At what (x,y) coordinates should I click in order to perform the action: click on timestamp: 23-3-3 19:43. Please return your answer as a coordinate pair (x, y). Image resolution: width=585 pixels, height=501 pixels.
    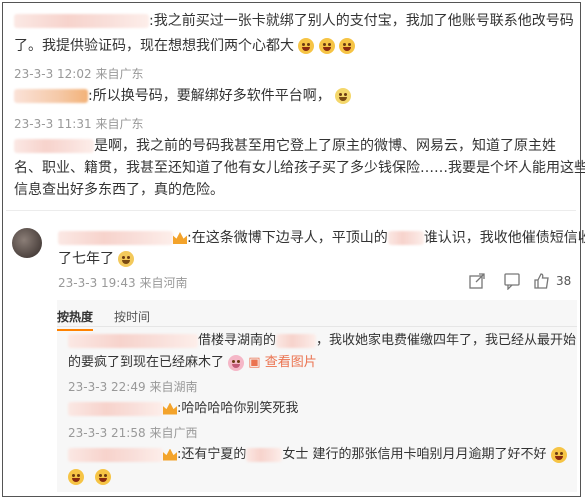
    Looking at the image, I should click on (97, 283).